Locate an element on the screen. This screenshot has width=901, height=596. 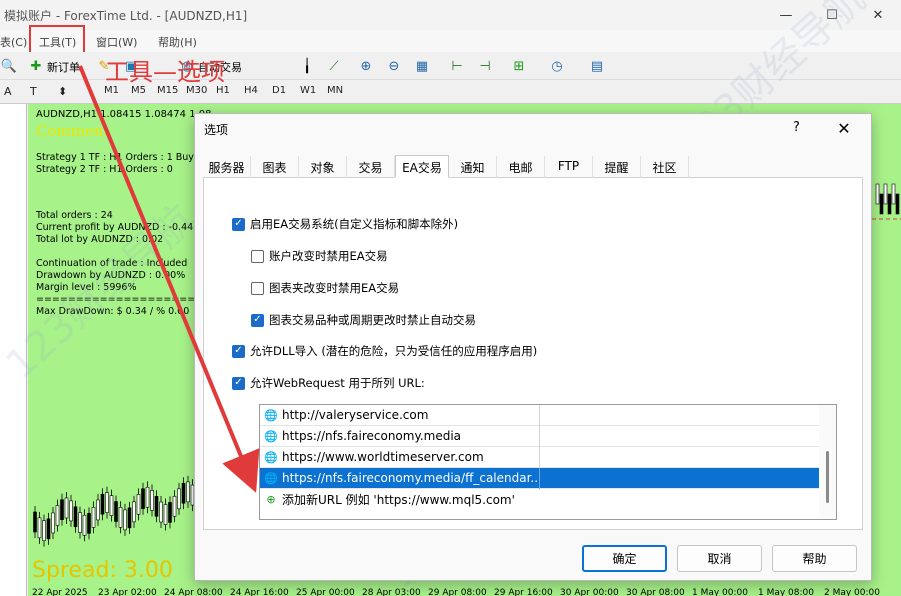
tab-community: 社区 is located at coordinates (665, 167).